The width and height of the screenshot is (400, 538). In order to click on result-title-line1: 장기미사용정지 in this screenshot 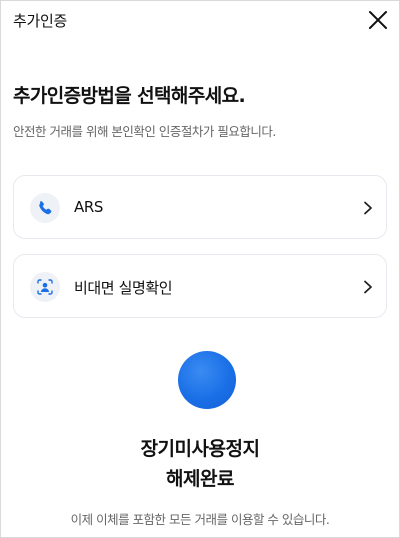, I will do `click(200, 449)`.